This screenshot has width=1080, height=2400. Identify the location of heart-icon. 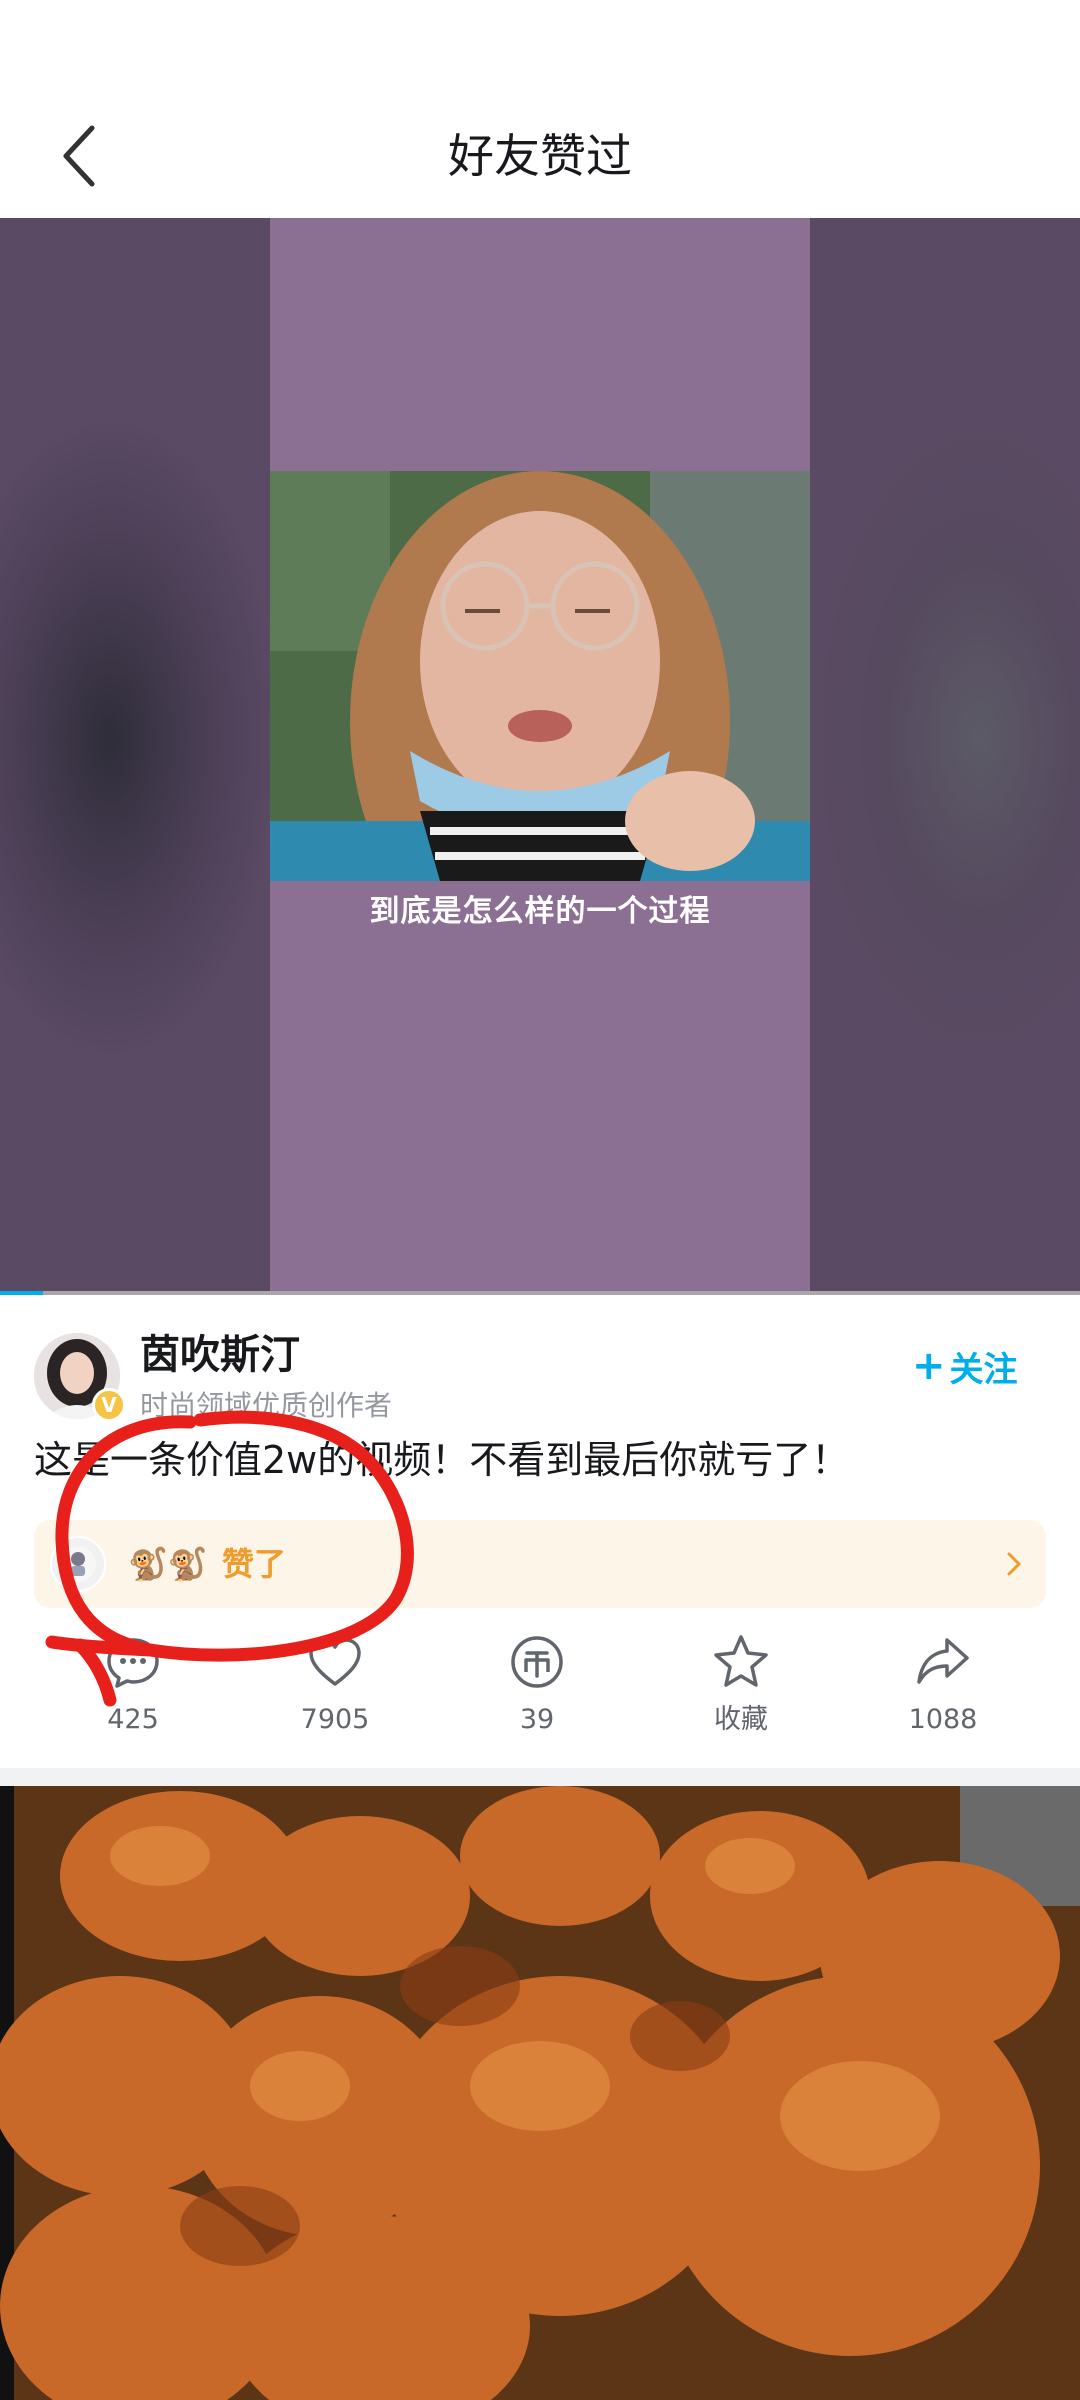
(335, 1662).